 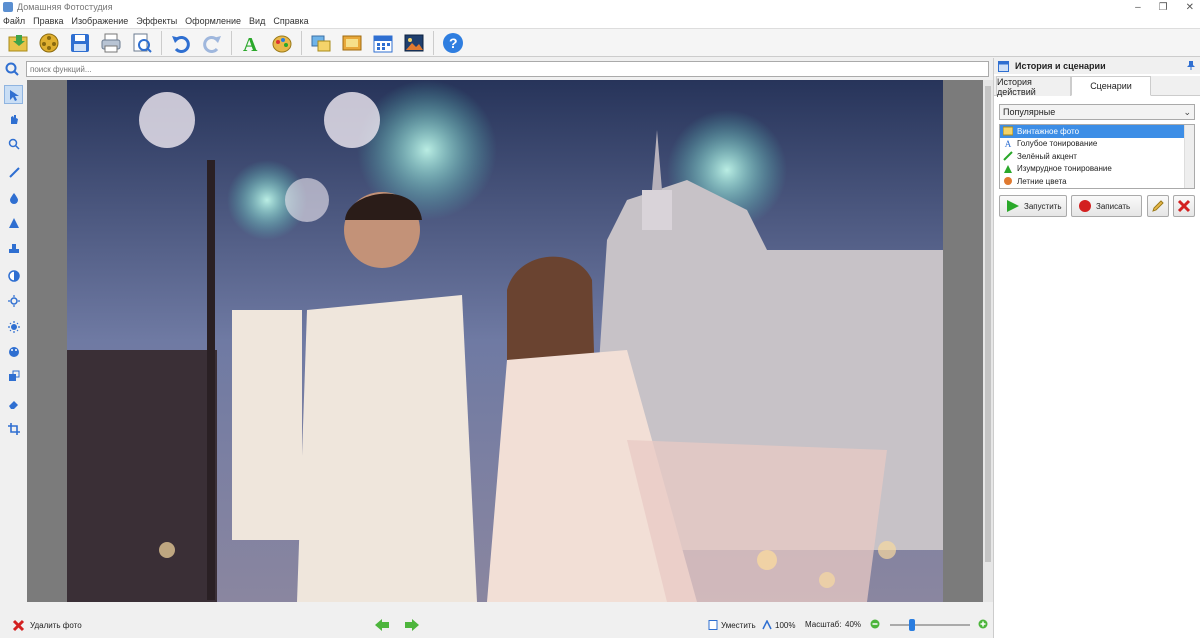 I want to click on run-label: Запустить, so click(x=1043, y=206).